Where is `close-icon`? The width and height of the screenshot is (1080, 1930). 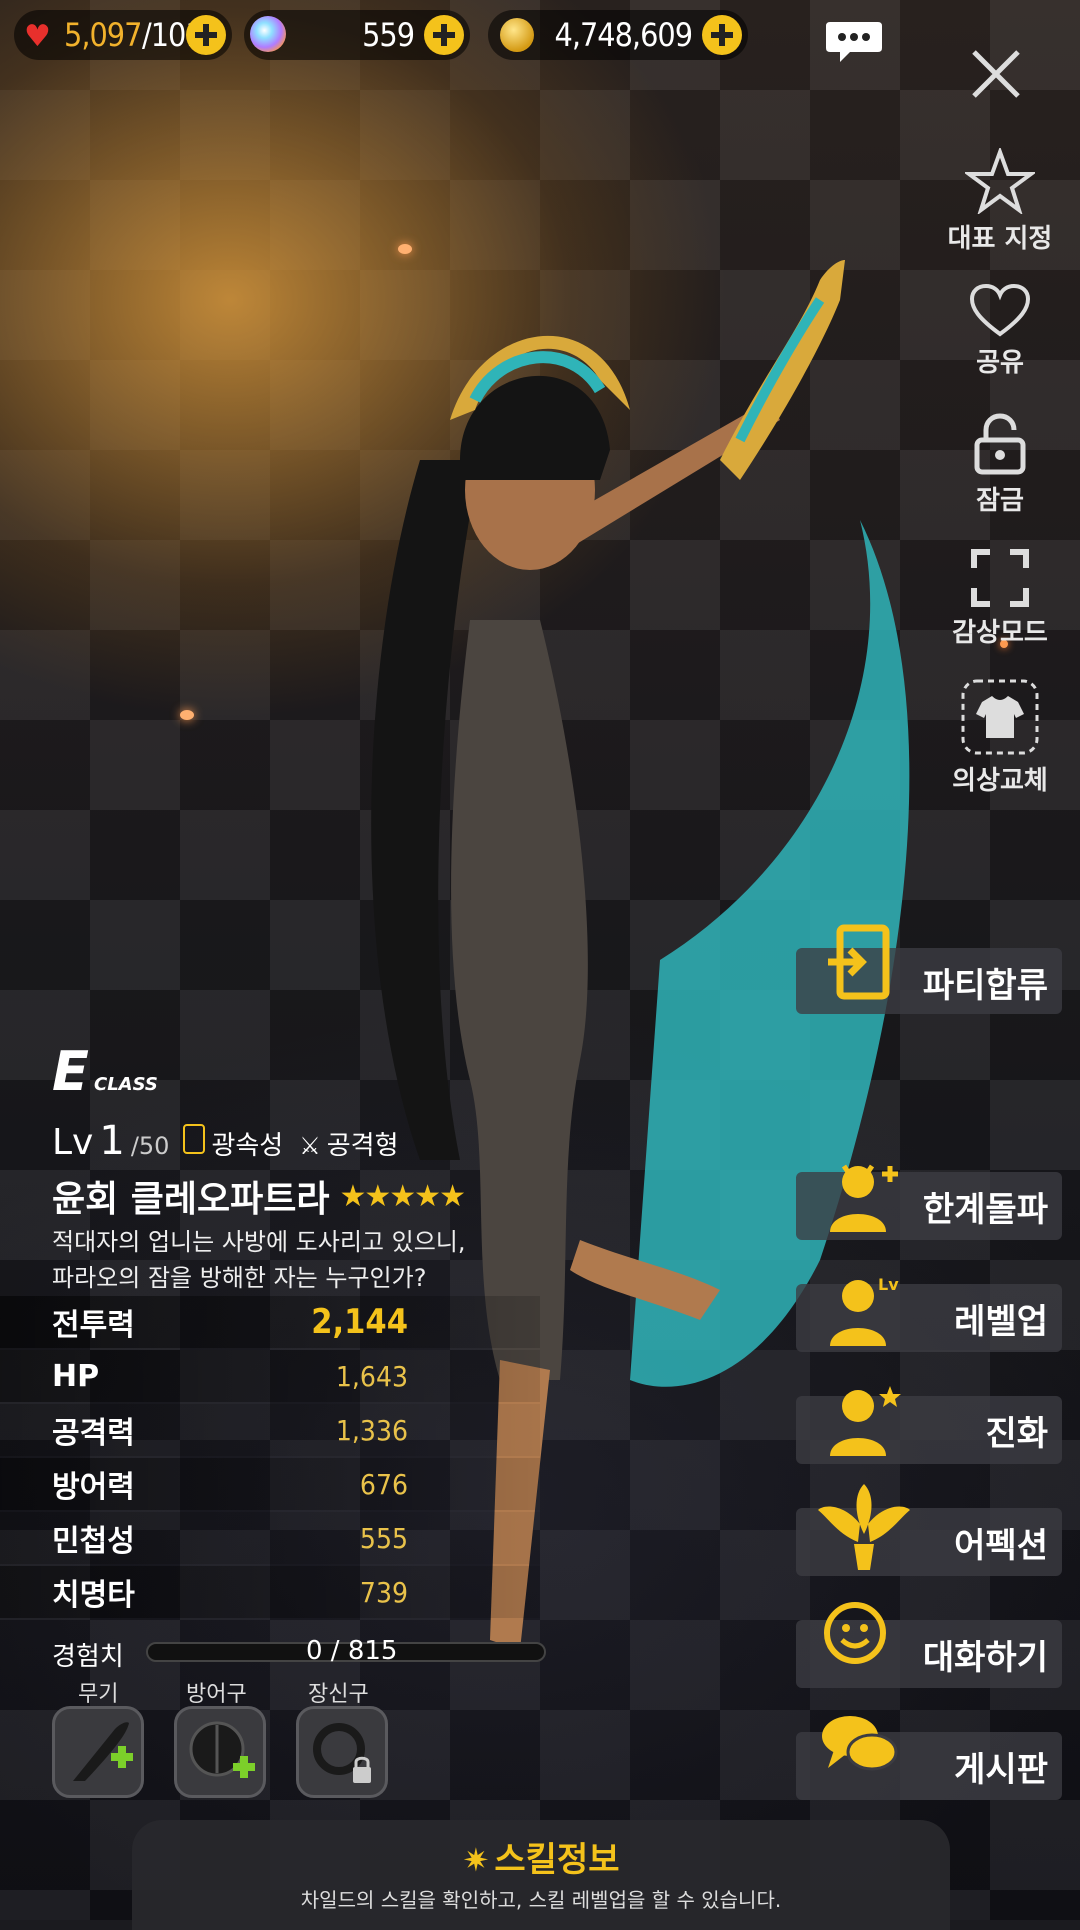 close-icon is located at coordinates (996, 74).